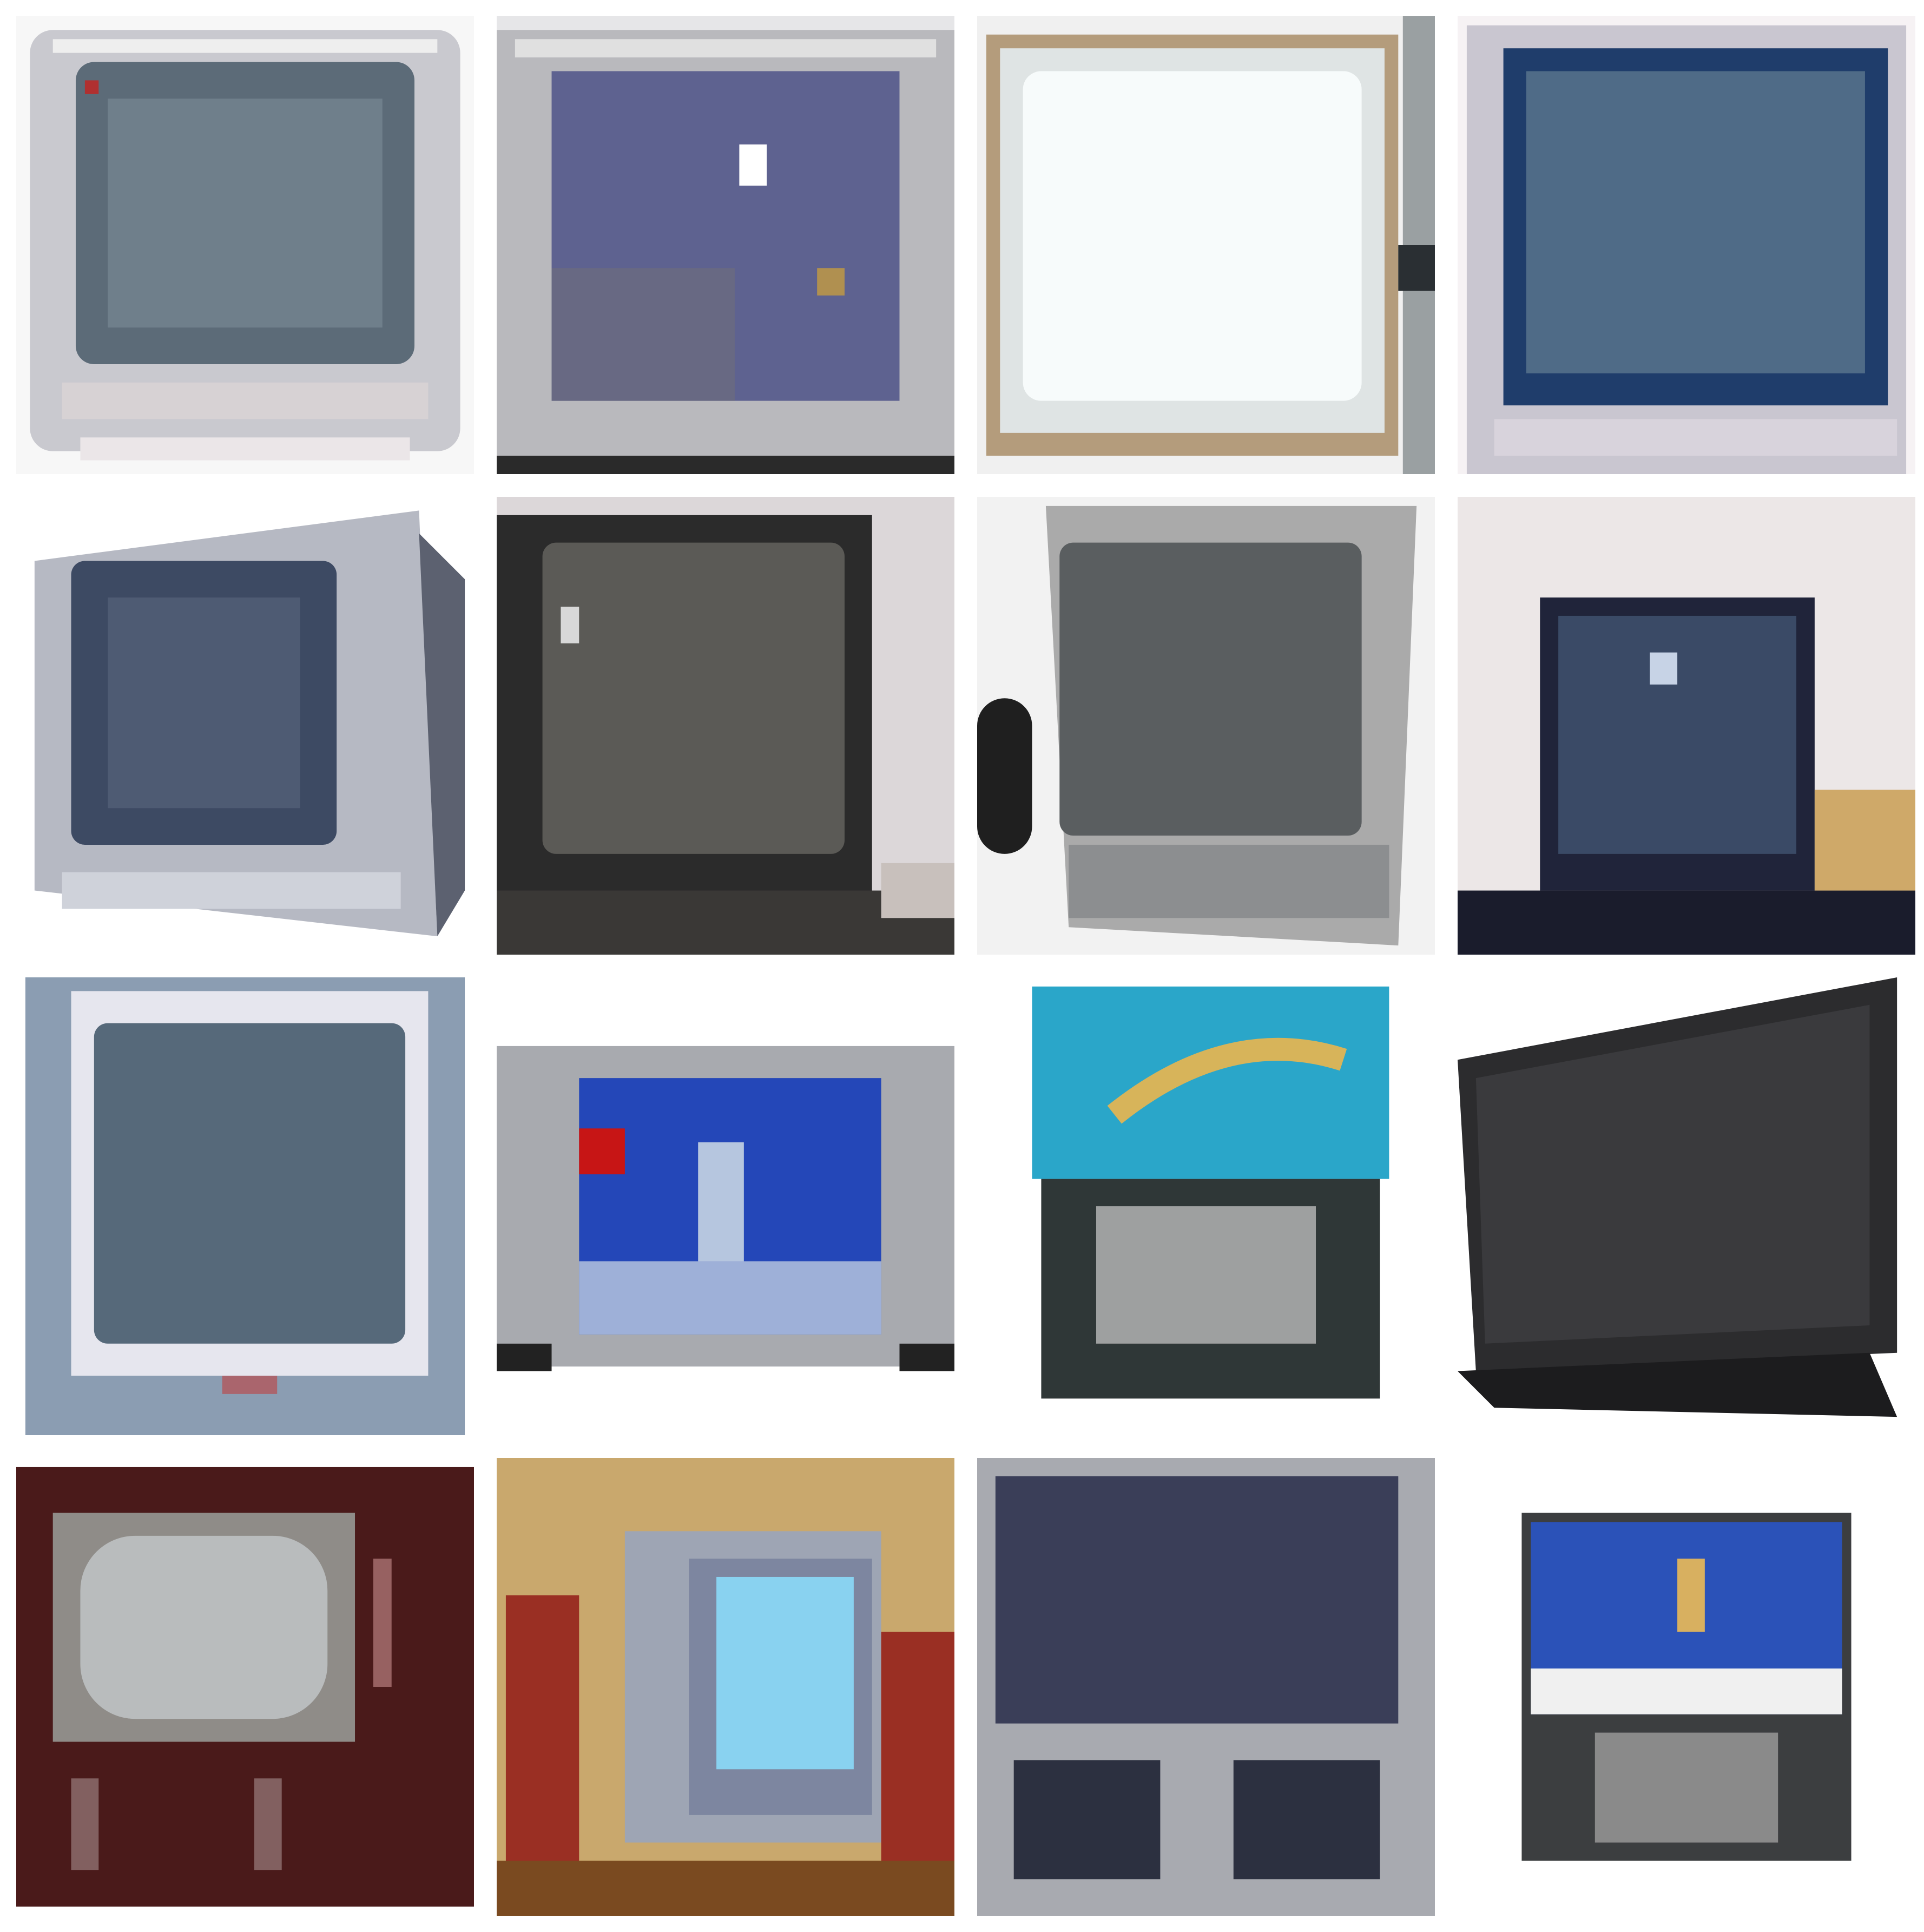 This screenshot has width=1924, height=1932. I want to click on tile-crt-tv-between-dolls, so click(725, 1687).